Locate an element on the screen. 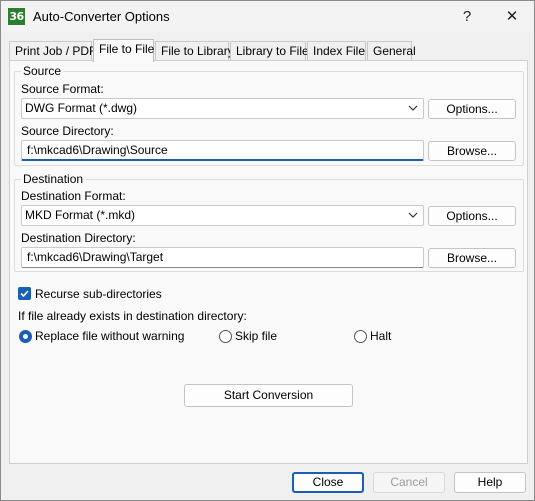 This screenshot has width=535, height=501. source-group-title: Source is located at coordinates (42, 71).